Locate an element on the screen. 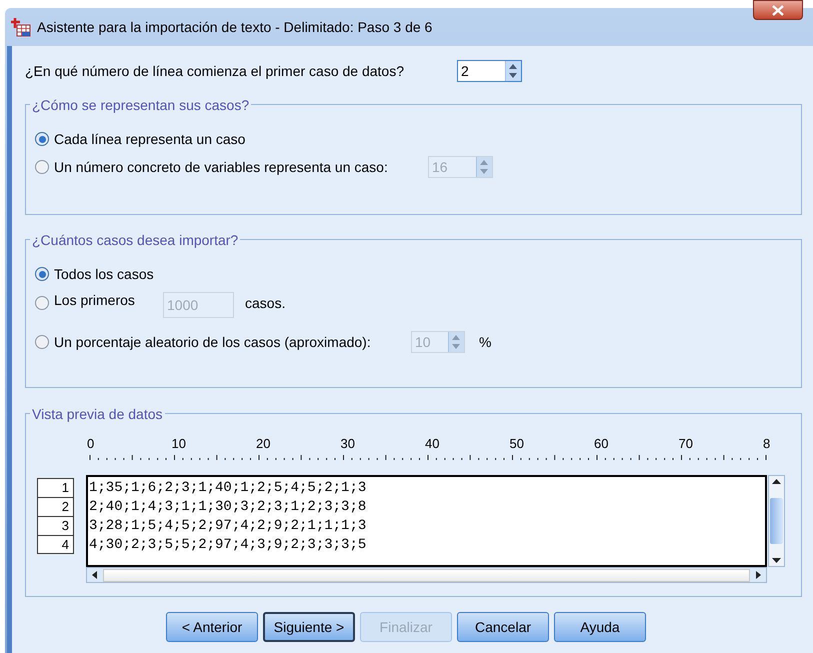 This screenshot has height=653, width=813. ruler-label: 0 is located at coordinates (90, 444).